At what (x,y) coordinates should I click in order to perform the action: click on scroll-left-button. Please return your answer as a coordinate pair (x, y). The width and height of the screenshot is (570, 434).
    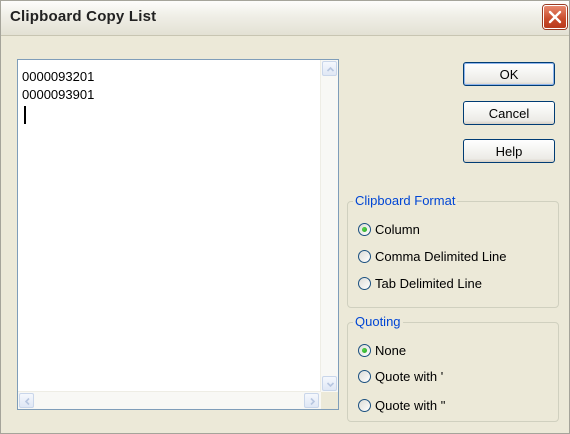
    Looking at the image, I should click on (26, 400).